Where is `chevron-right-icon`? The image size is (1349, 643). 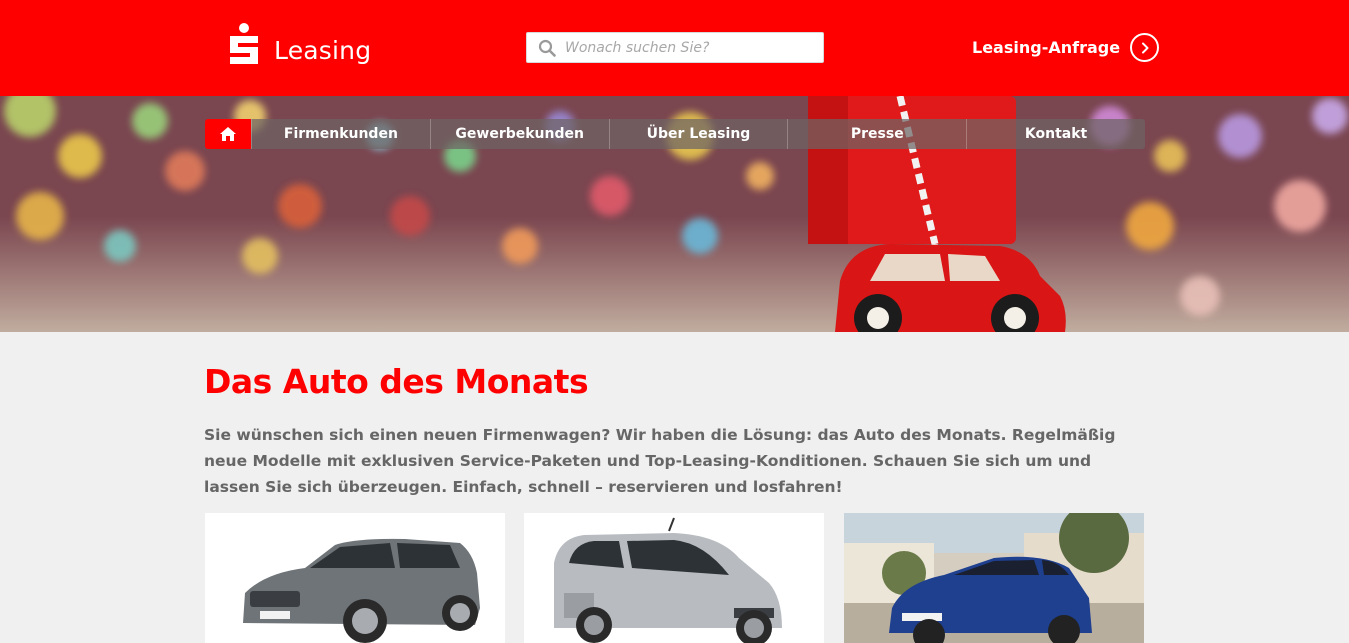
chevron-right-icon is located at coordinates (1145, 47).